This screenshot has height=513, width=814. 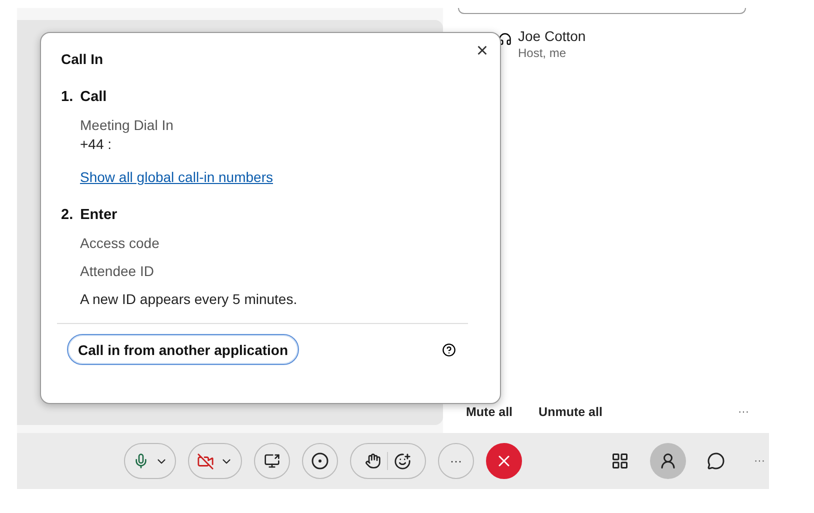 What do you see at coordinates (716, 461) in the screenshot?
I see `chat-icon` at bounding box center [716, 461].